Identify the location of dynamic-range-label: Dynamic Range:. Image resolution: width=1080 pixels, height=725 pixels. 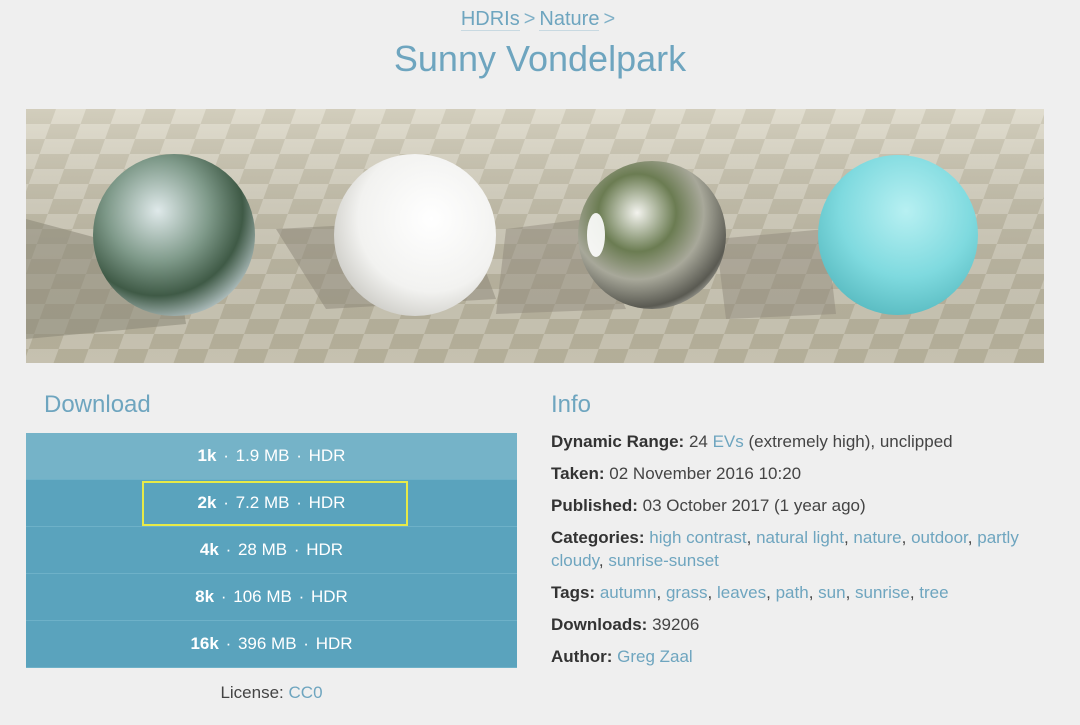
(618, 441).